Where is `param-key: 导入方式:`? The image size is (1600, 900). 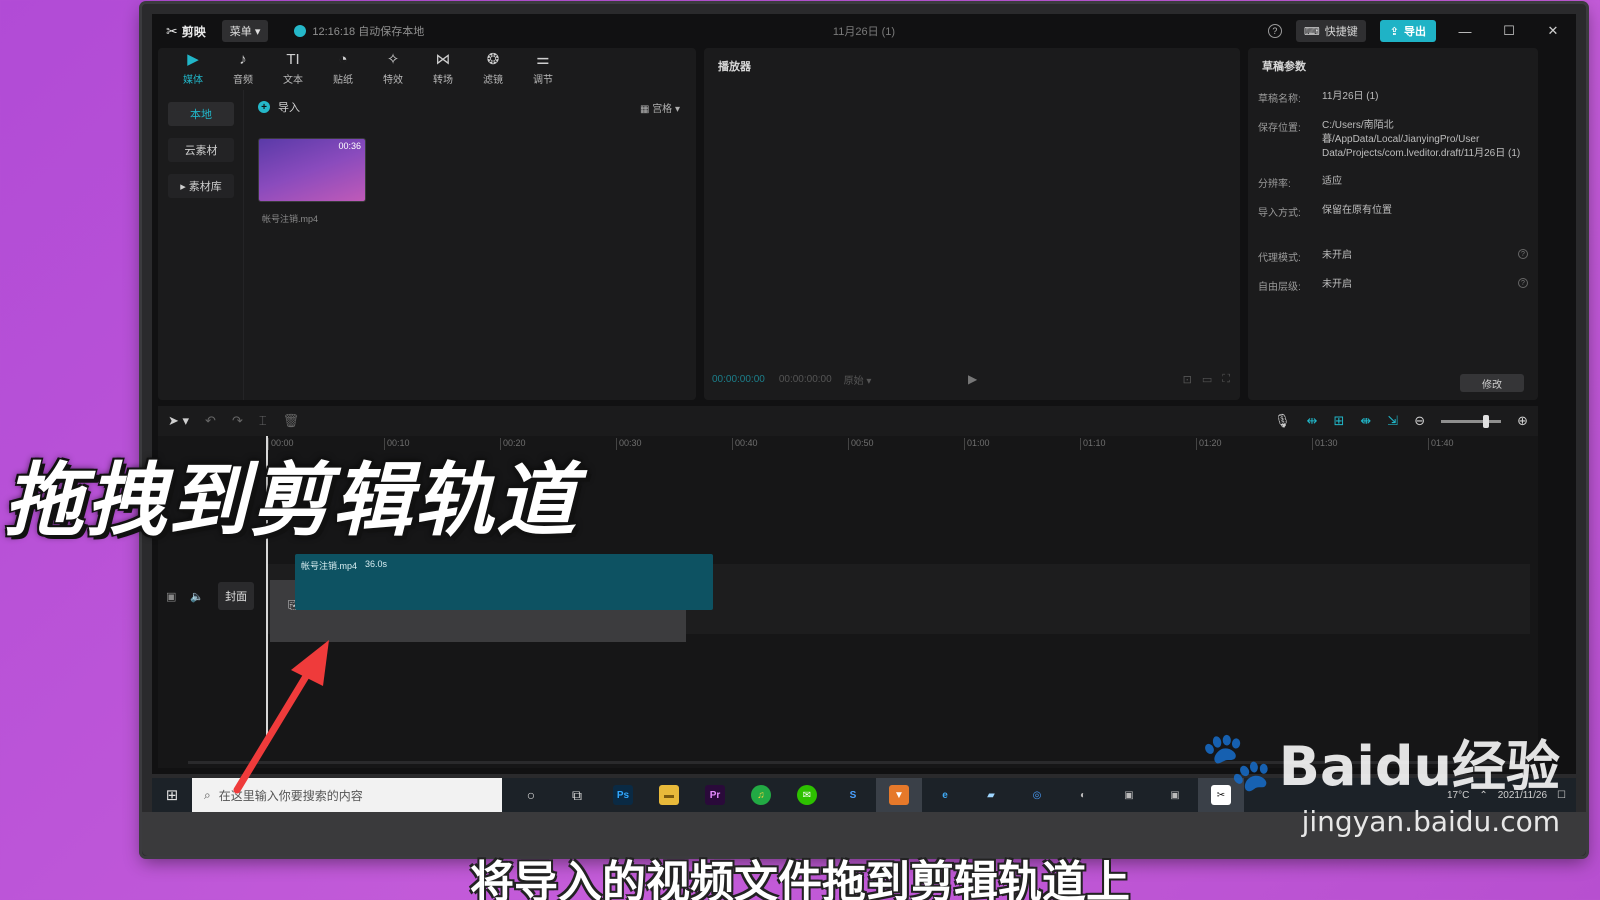
param-key: 导入方式: is located at coordinates (1279, 213).